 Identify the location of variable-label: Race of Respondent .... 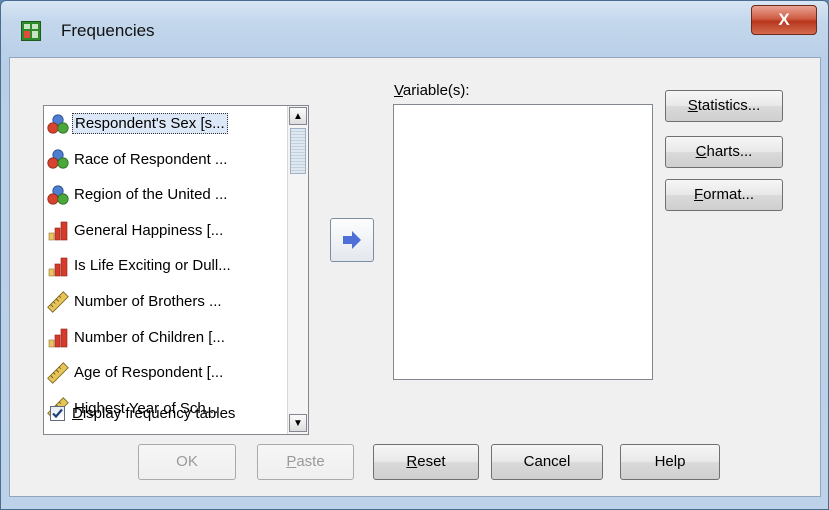
(151, 159).